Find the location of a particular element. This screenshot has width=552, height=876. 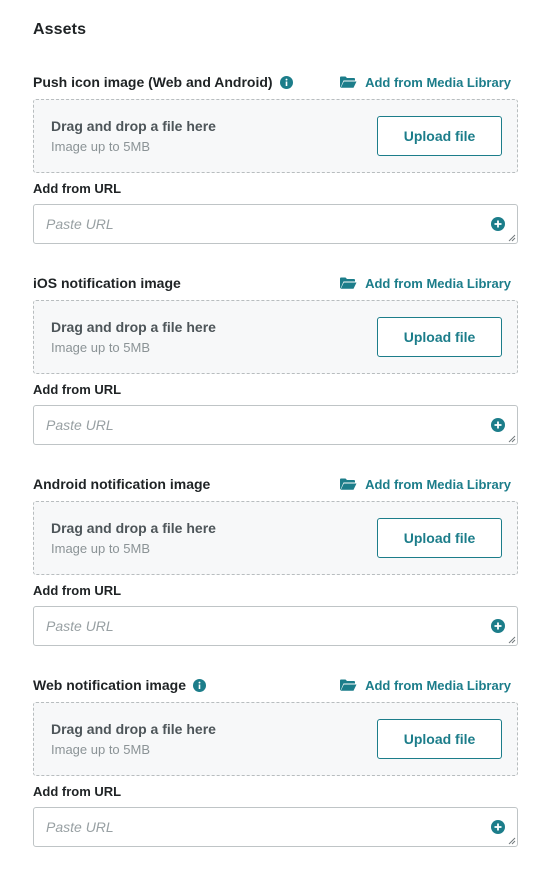

section-label: Web notification image is located at coordinates (109, 685).